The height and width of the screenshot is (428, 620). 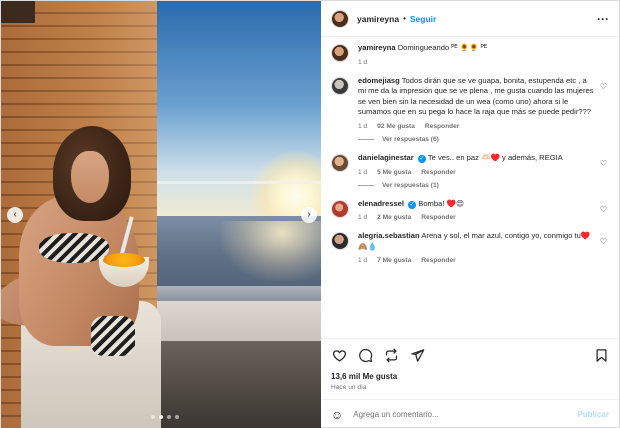 I want to click on more-options-icon: ···, so click(x=603, y=19).